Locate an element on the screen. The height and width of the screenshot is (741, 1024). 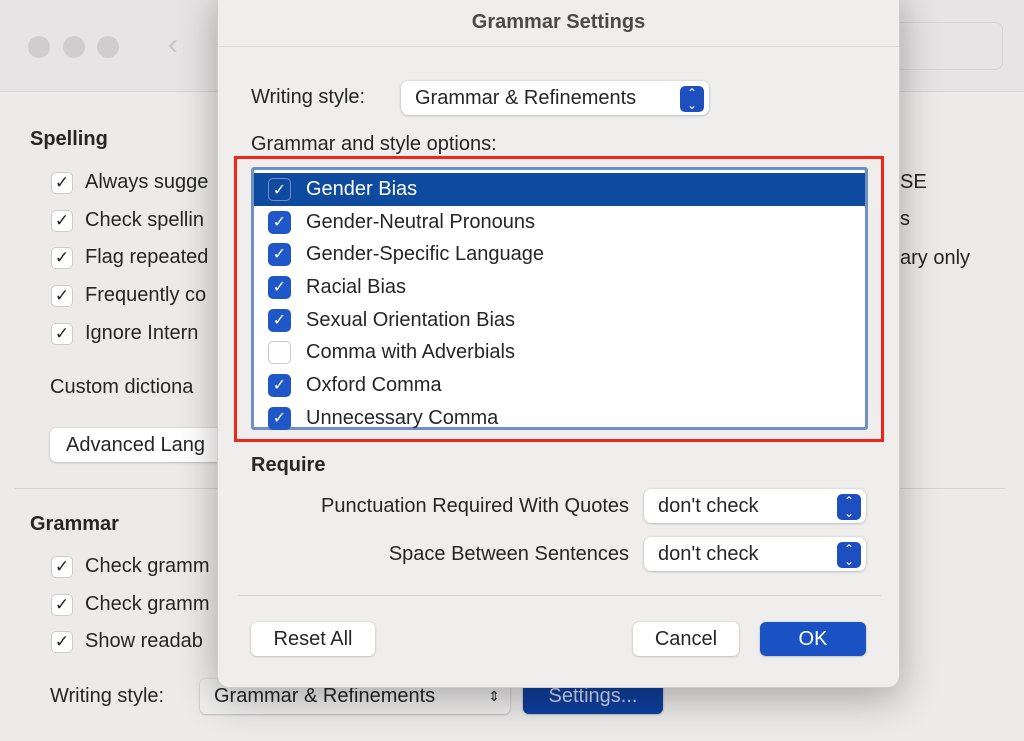
divider is located at coordinates (559, 595).